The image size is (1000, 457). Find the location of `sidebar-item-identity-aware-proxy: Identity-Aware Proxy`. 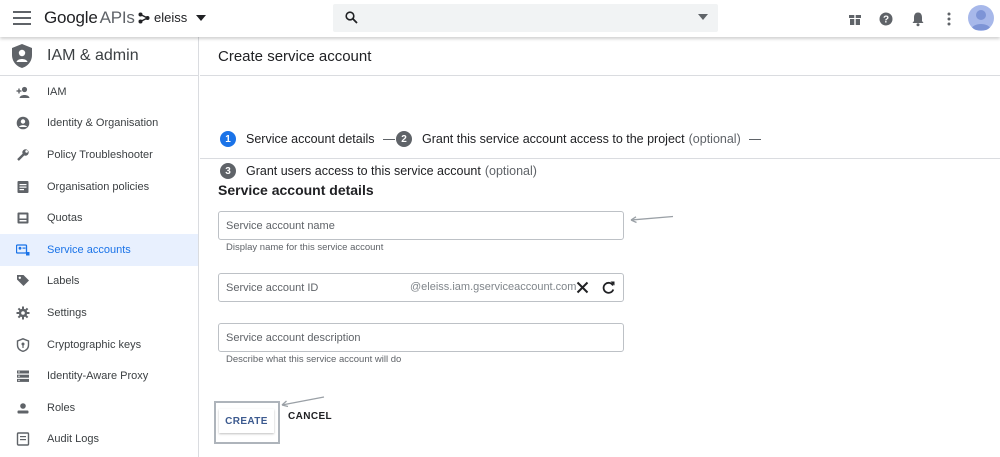

sidebar-item-identity-aware-proxy: Identity-Aware Proxy is located at coordinates (99, 376).